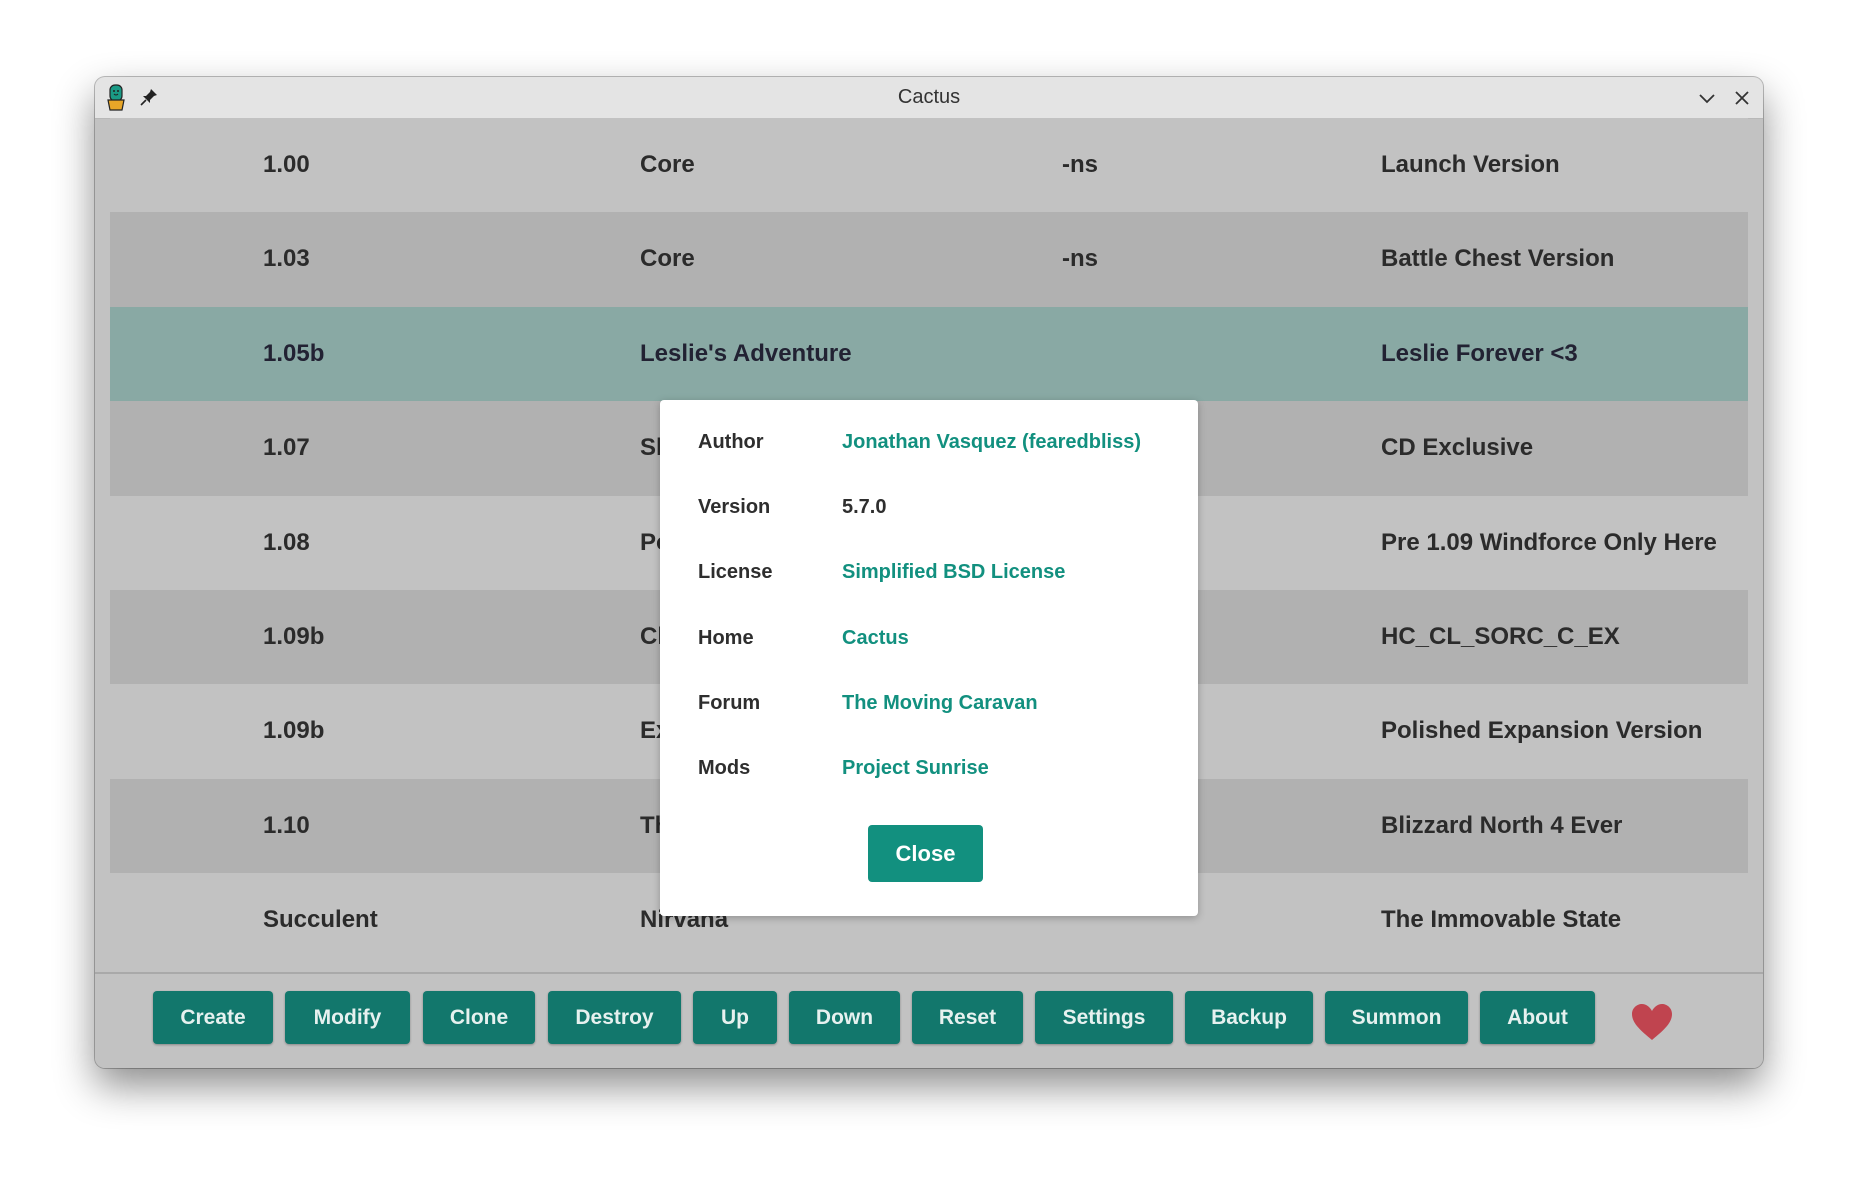  Describe the element at coordinates (953, 572) in the screenshot. I see `license-link: Simplified BSD License` at that location.